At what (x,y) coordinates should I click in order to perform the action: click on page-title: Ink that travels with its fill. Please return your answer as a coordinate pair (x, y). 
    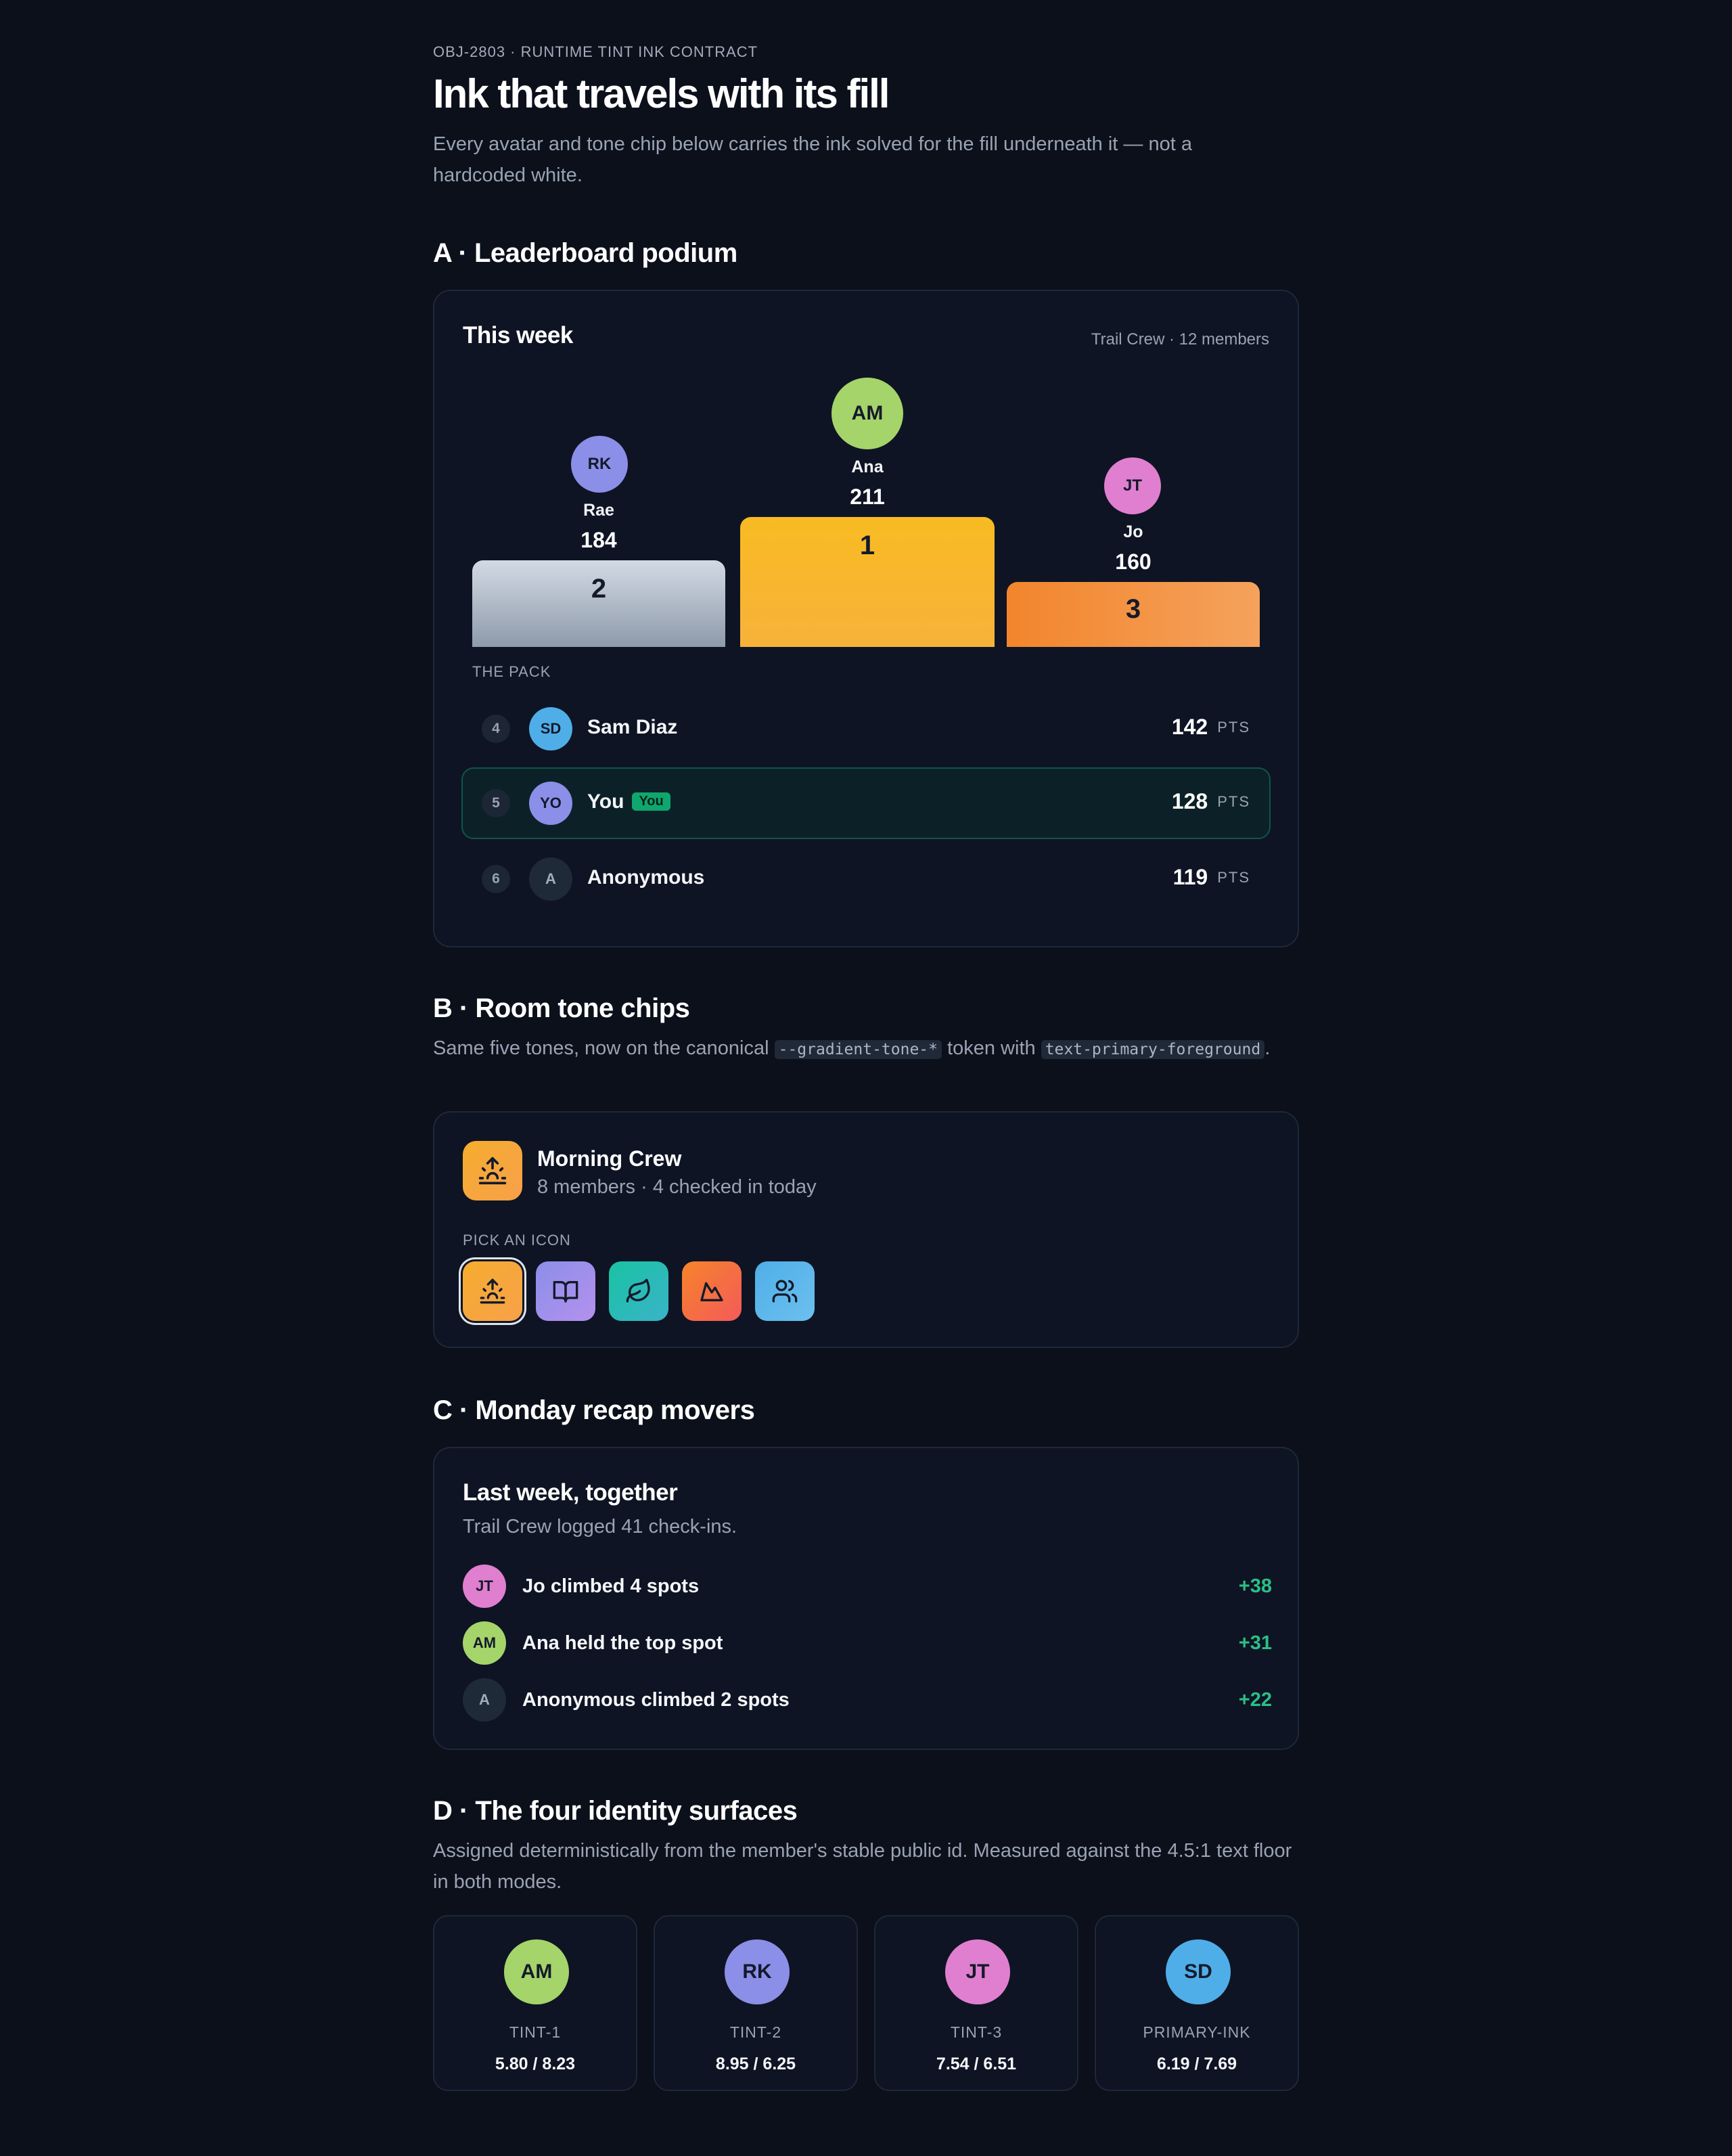
    Looking at the image, I should click on (661, 93).